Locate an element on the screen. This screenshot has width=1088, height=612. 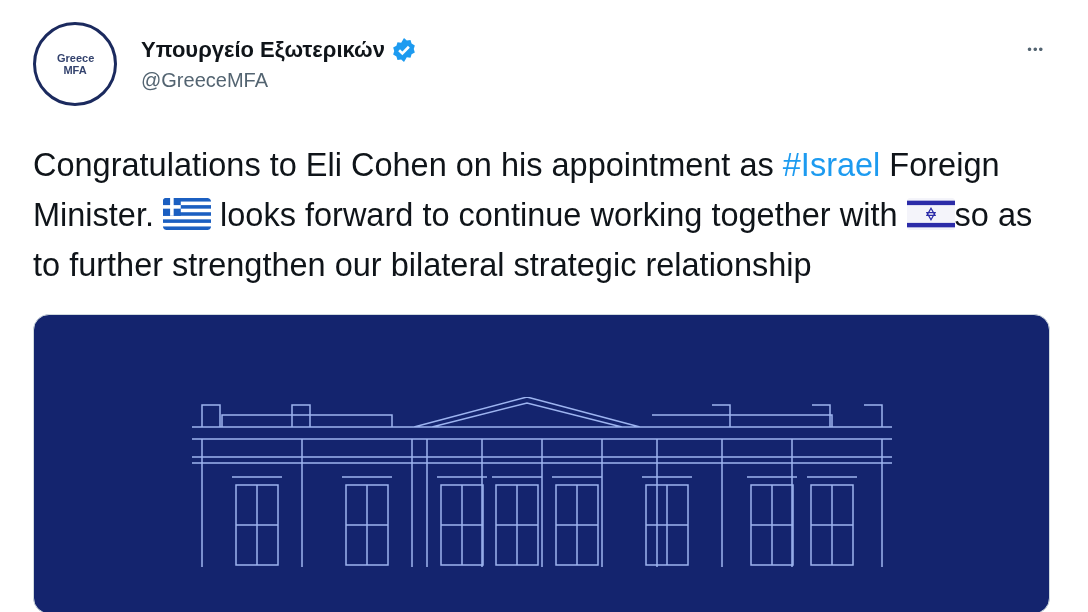
account-name: Υπουργείο Εξωτερικών is located at coordinates (263, 49).